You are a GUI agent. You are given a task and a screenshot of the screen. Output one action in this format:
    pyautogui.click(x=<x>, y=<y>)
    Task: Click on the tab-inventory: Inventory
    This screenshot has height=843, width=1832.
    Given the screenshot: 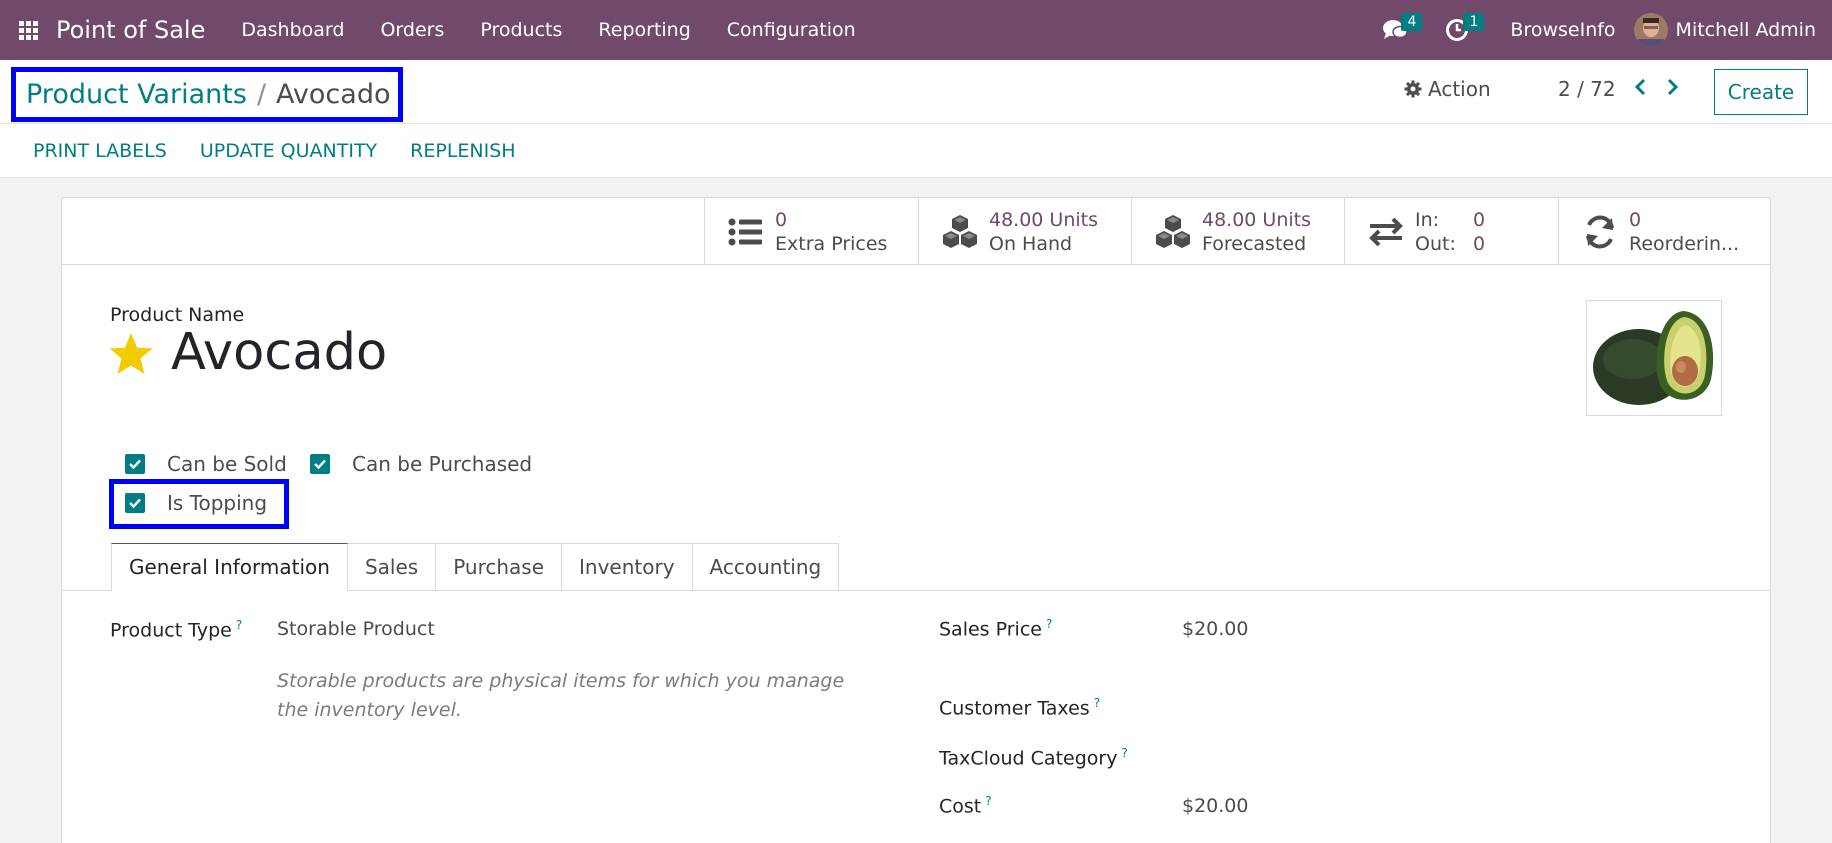 What is the action you would take?
    pyautogui.click(x=627, y=567)
    